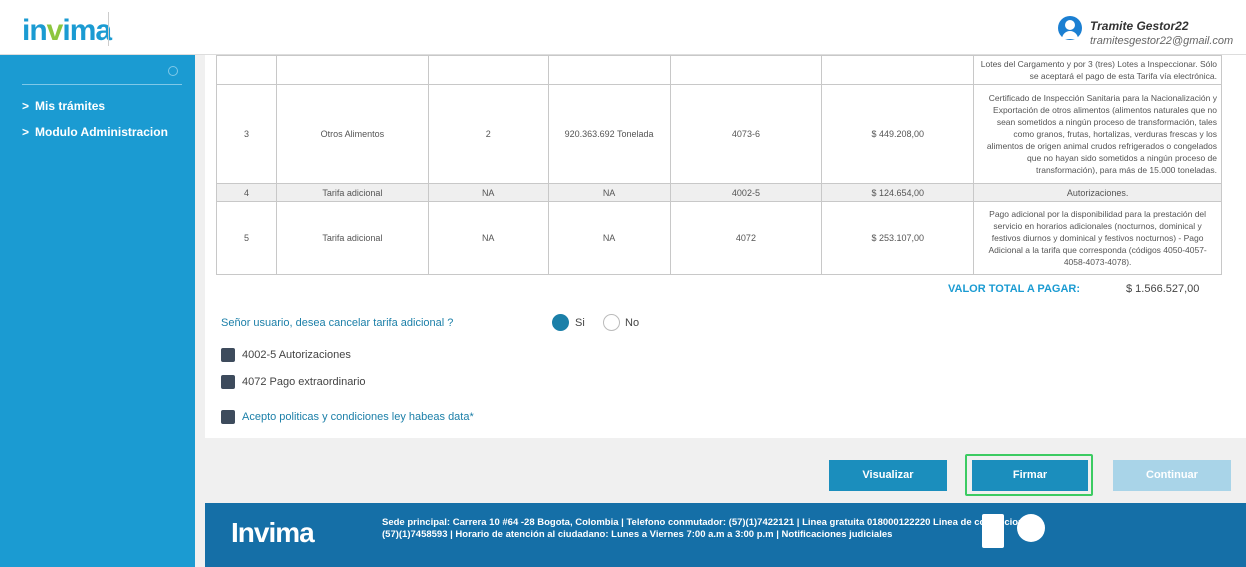 This screenshot has width=1246, height=567. Describe the element at coordinates (228, 355) in the screenshot. I see `checkbox-autorizaciones` at that location.